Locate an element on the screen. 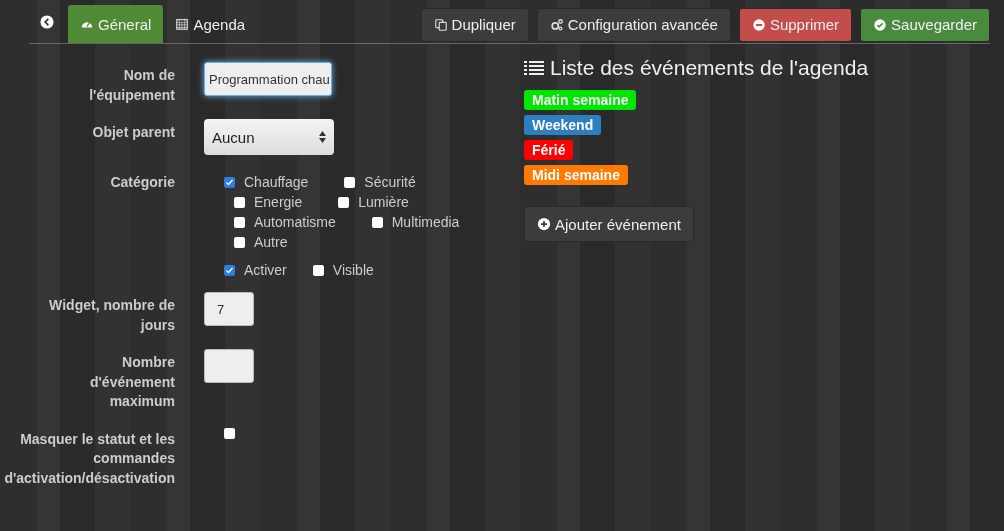  days-field: 7 is located at coordinates (229, 309).